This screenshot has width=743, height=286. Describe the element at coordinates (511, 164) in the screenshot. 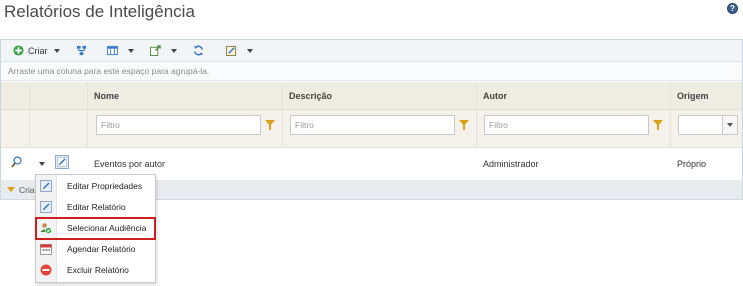

I see `cell-autor: Administrador` at that location.